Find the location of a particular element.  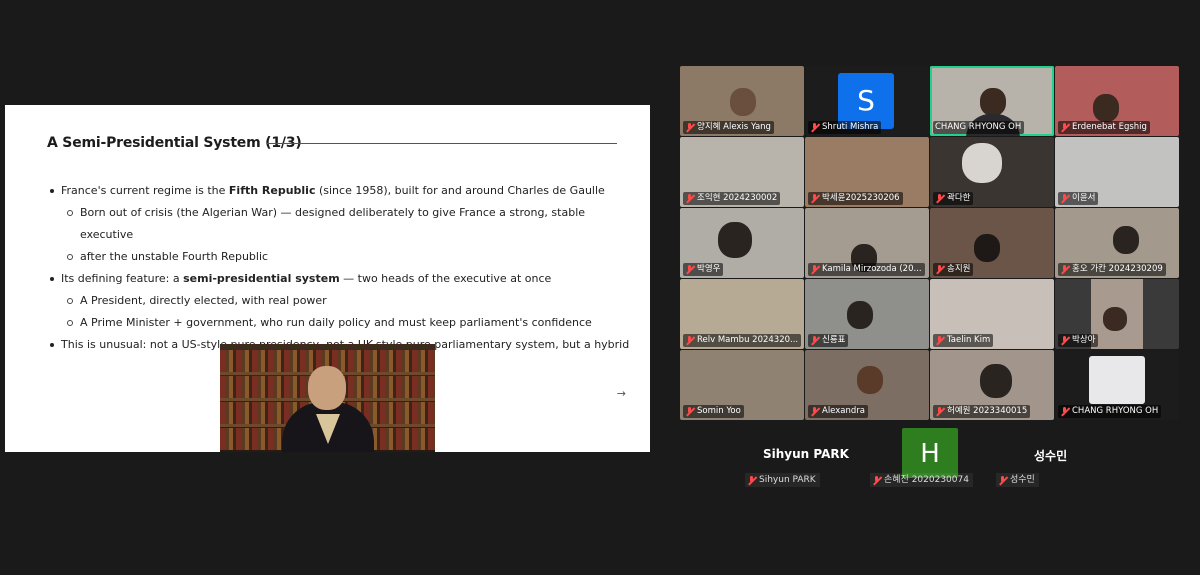

participant-tile: 허예원 2023340015 is located at coordinates (992, 385).